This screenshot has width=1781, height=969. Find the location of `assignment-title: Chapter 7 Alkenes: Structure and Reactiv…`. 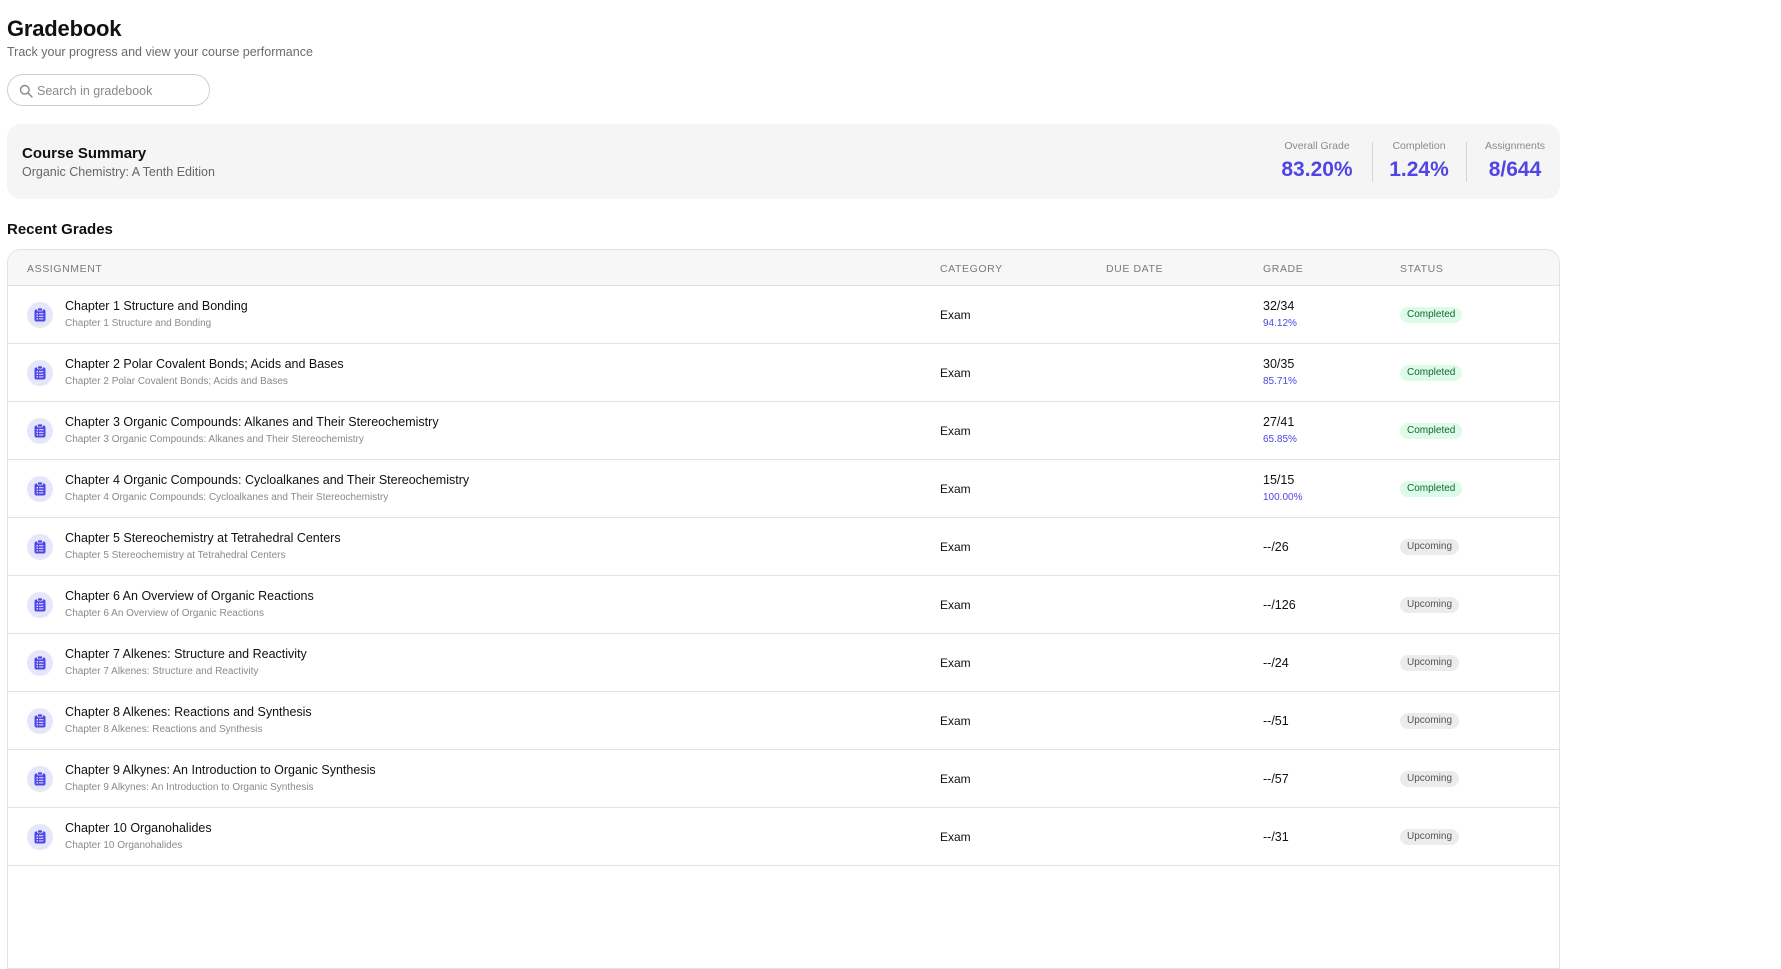

assignment-title: Chapter 7 Alkenes: Structure and Reactiv… is located at coordinates (186, 654).